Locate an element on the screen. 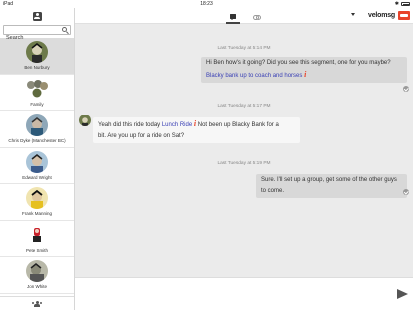 Image resolution: width=413 pixels, height=310 pixels. search-icon is located at coordinates (64, 30).